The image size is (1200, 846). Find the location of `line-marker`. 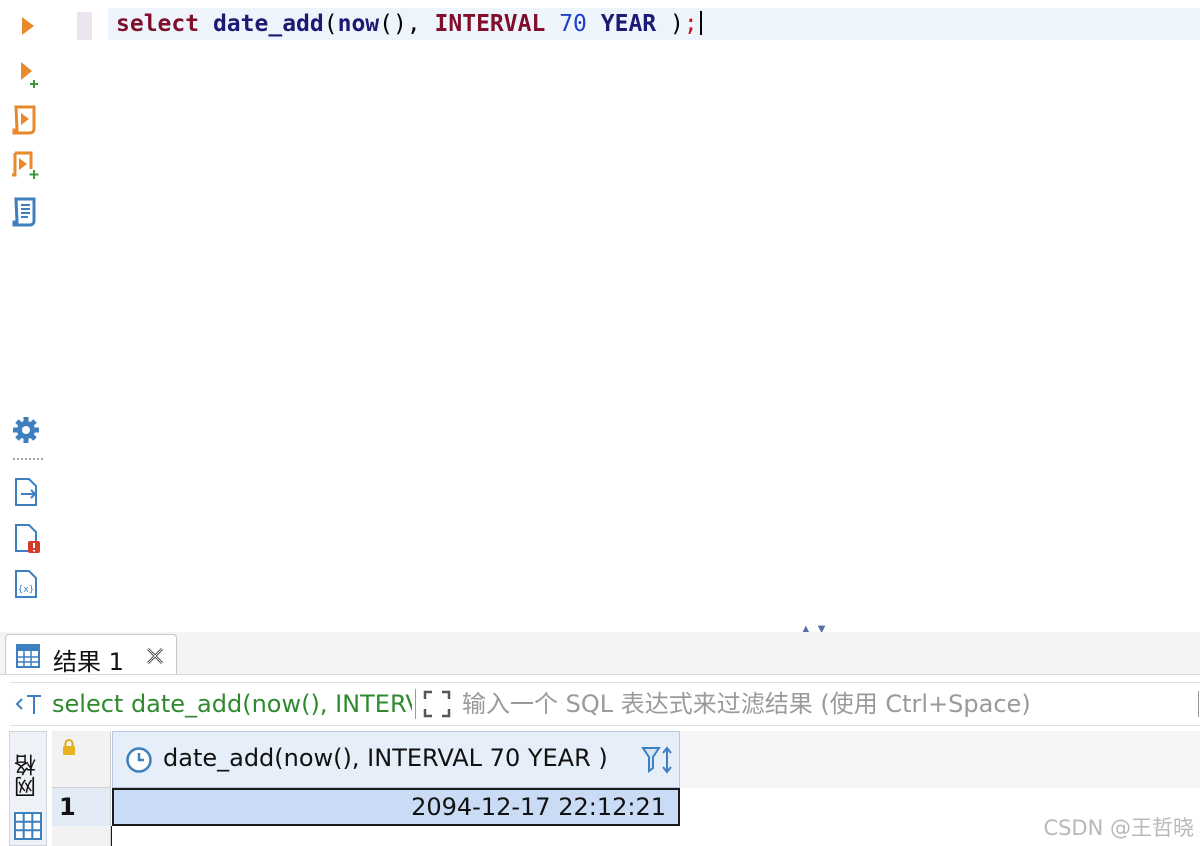

line-marker is located at coordinates (84, 26).